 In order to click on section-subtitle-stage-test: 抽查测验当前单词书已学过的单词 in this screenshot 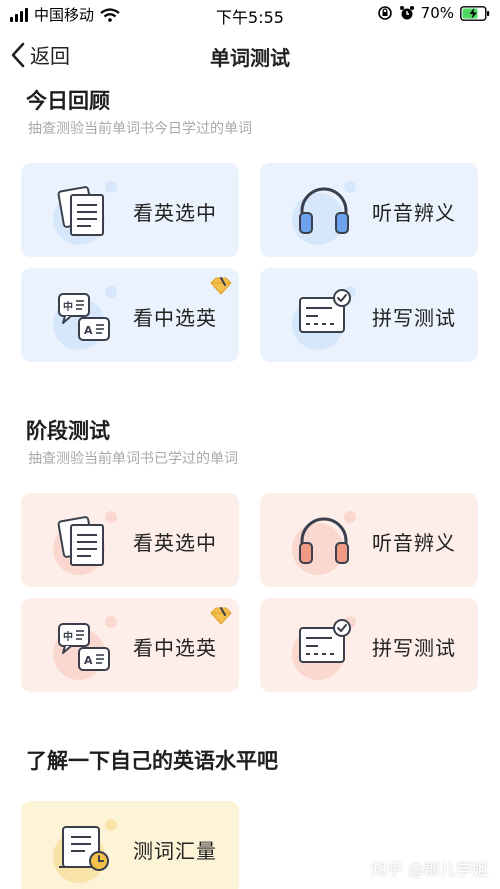, I will do `click(133, 459)`.